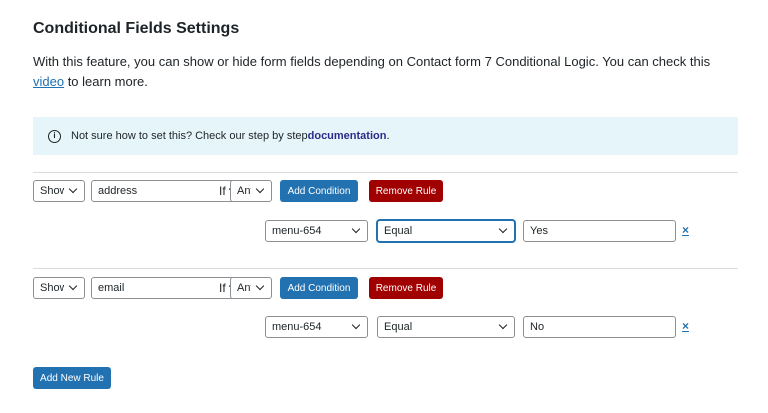 This screenshot has width=768, height=413. I want to click on add-new-rule-button: Add New Rule, so click(72, 378).